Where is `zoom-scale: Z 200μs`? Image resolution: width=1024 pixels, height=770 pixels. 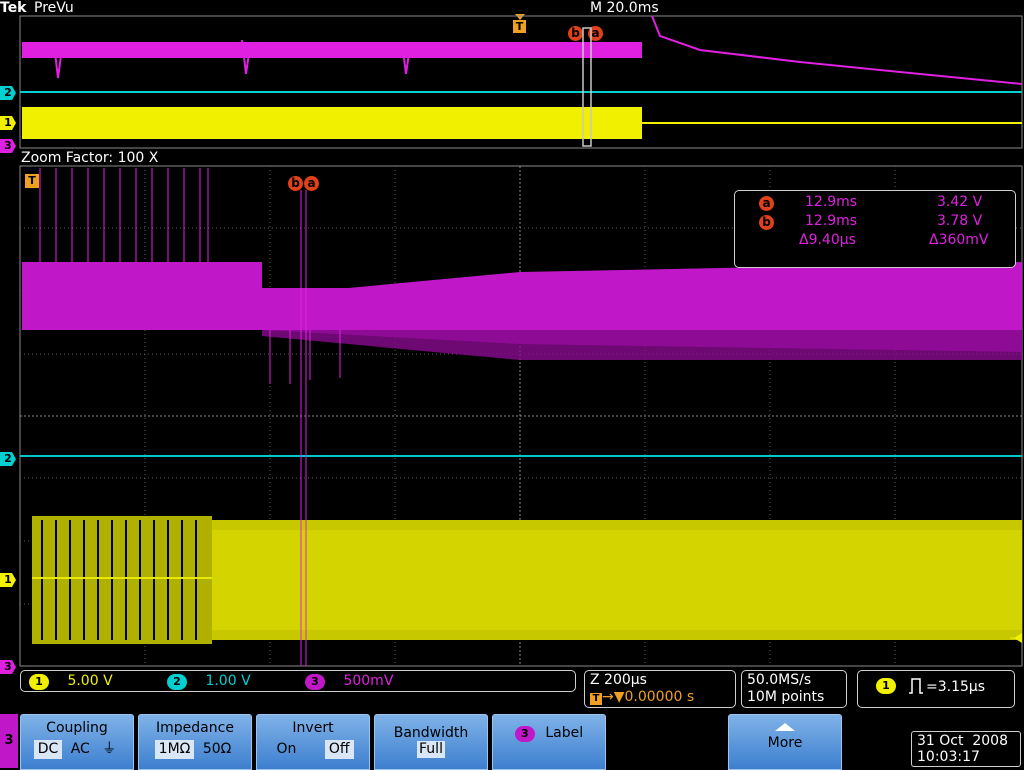 zoom-scale: Z 200μs is located at coordinates (618, 680).